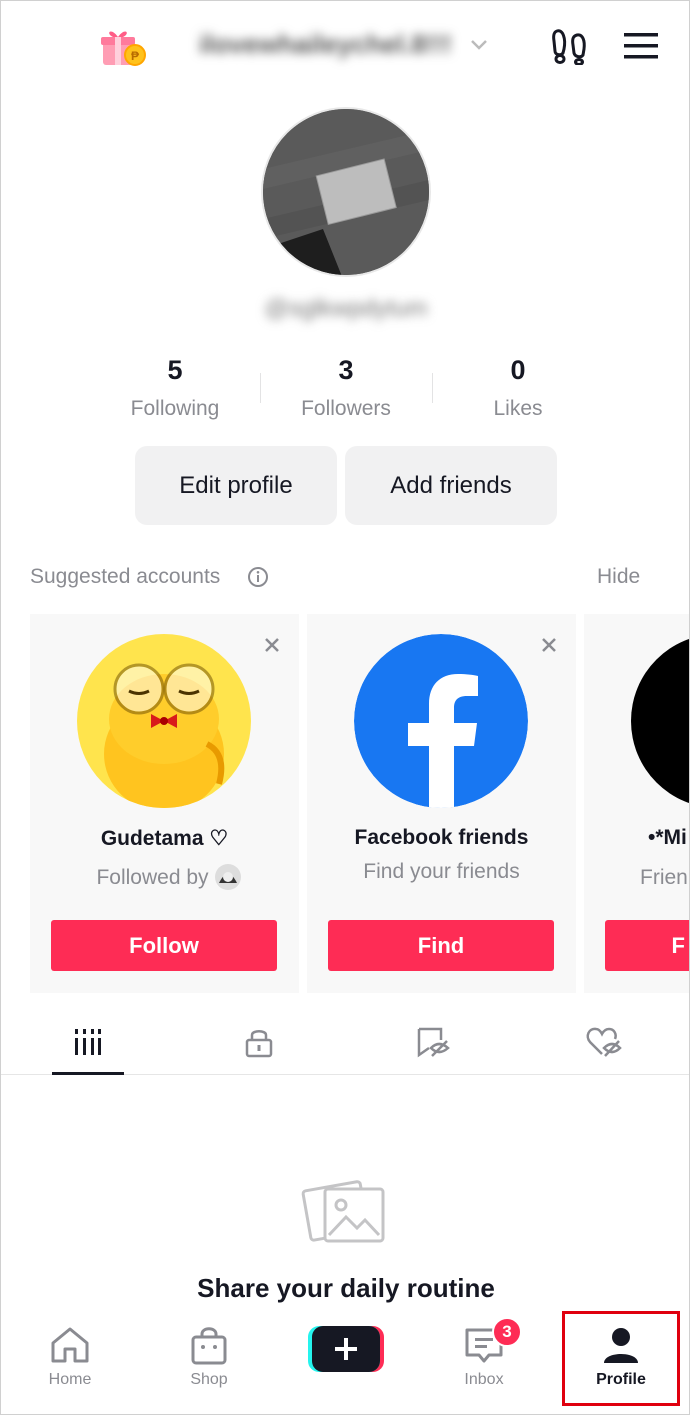 This screenshot has height=1415, width=690. What do you see at coordinates (569, 46) in the screenshot?
I see `footprint-icon` at bounding box center [569, 46].